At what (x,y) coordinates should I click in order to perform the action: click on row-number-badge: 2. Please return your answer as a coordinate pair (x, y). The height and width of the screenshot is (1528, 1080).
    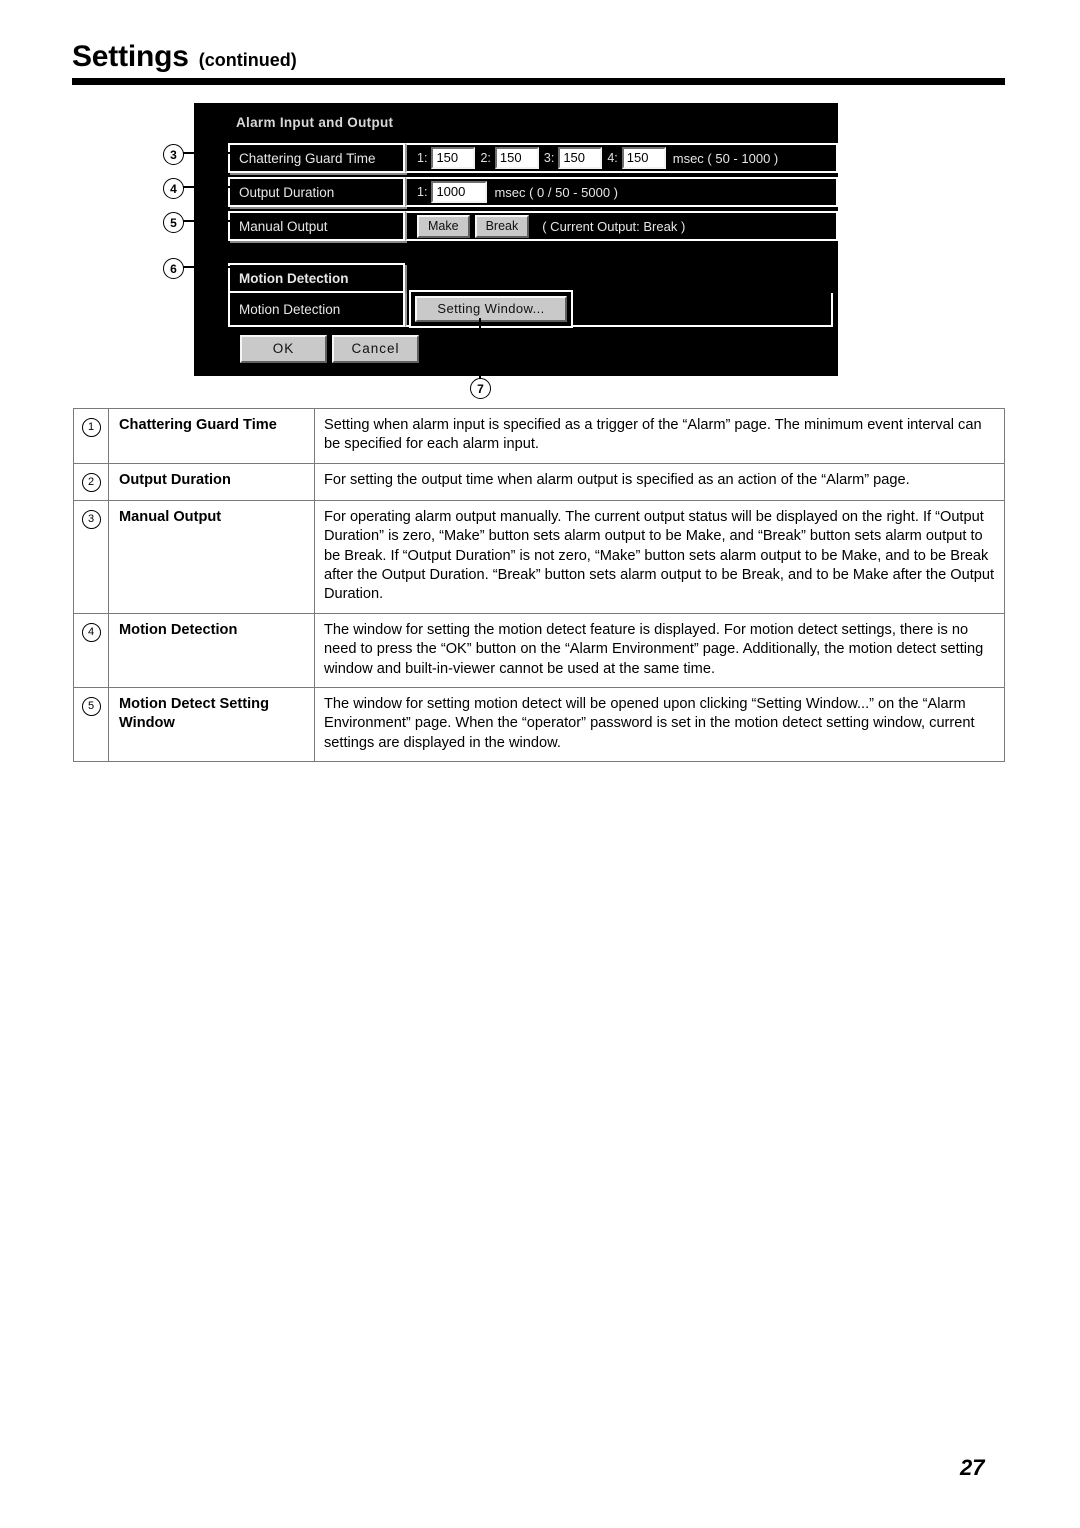
    Looking at the image, I should click on (91, 482).